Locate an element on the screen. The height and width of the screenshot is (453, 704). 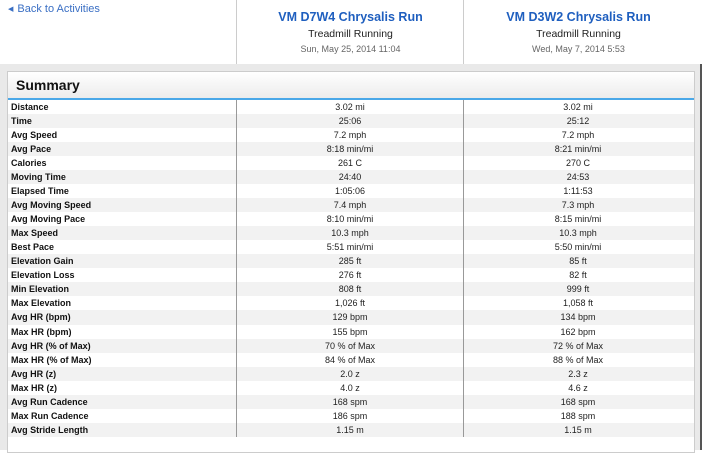
activity-1-value: 8:18 min/mi is located at coordinates (349, 149).